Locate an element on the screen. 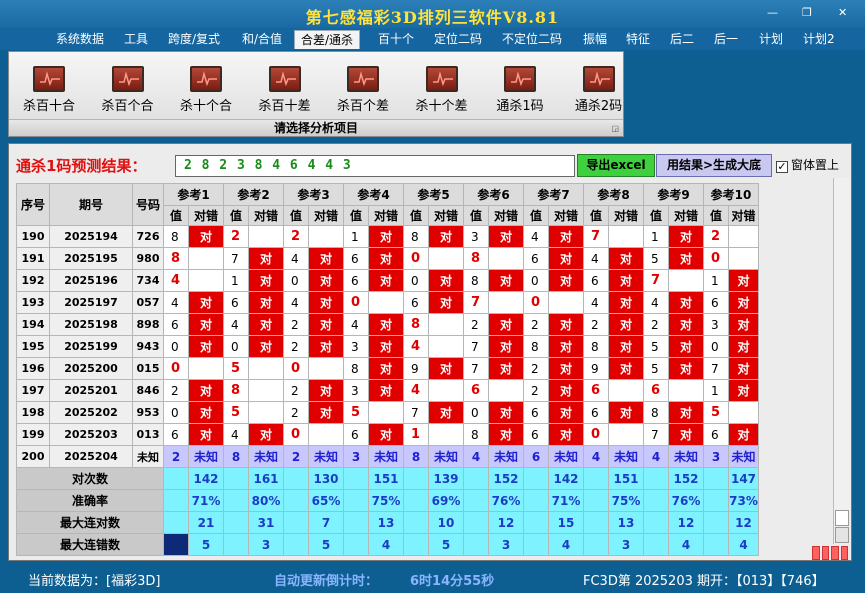 The height and width of the screenshot is (593, 865). stat-row: 对次数 142 161 130 151 139 152 142 151 152 147 is located at coordinates (387, 478).